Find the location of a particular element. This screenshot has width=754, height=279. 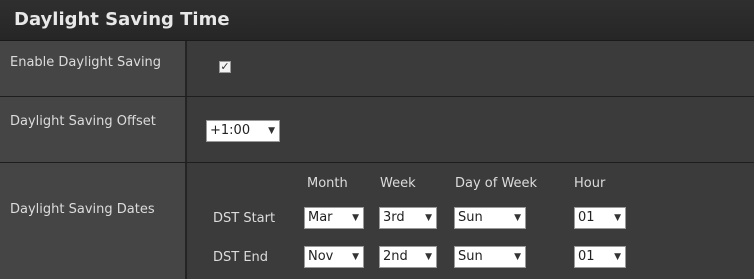

dst-start-month-select: Mar ▼ is located at coordinates (334, 218).